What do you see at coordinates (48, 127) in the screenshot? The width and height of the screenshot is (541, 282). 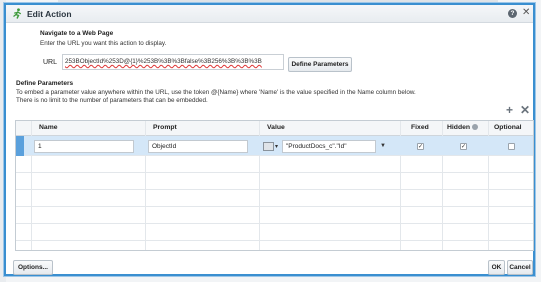 I see `column-header-name: Name` at bounding box center [48, 127].